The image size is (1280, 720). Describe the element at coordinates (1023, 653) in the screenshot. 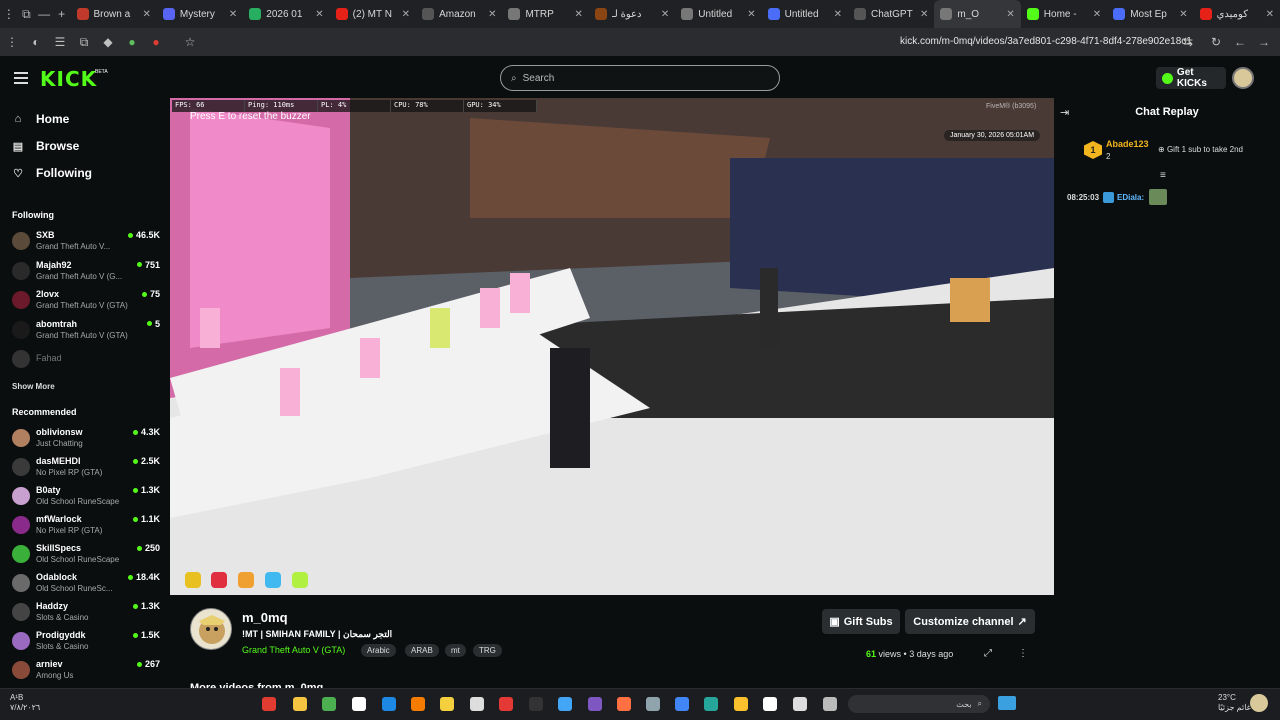

I see `more-options-icon: ⋮` at that location.